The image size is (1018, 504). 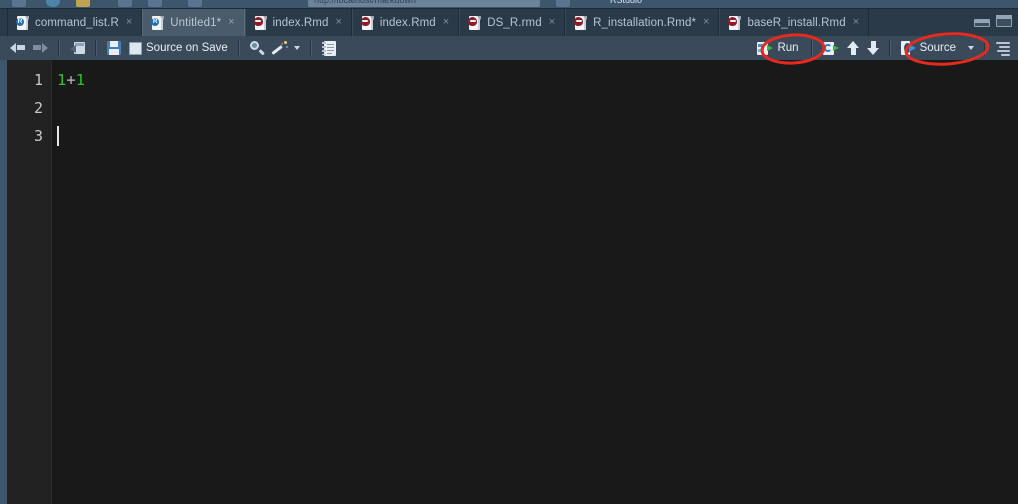 I want to click on run-button: Run, so click(x=777, y=48).